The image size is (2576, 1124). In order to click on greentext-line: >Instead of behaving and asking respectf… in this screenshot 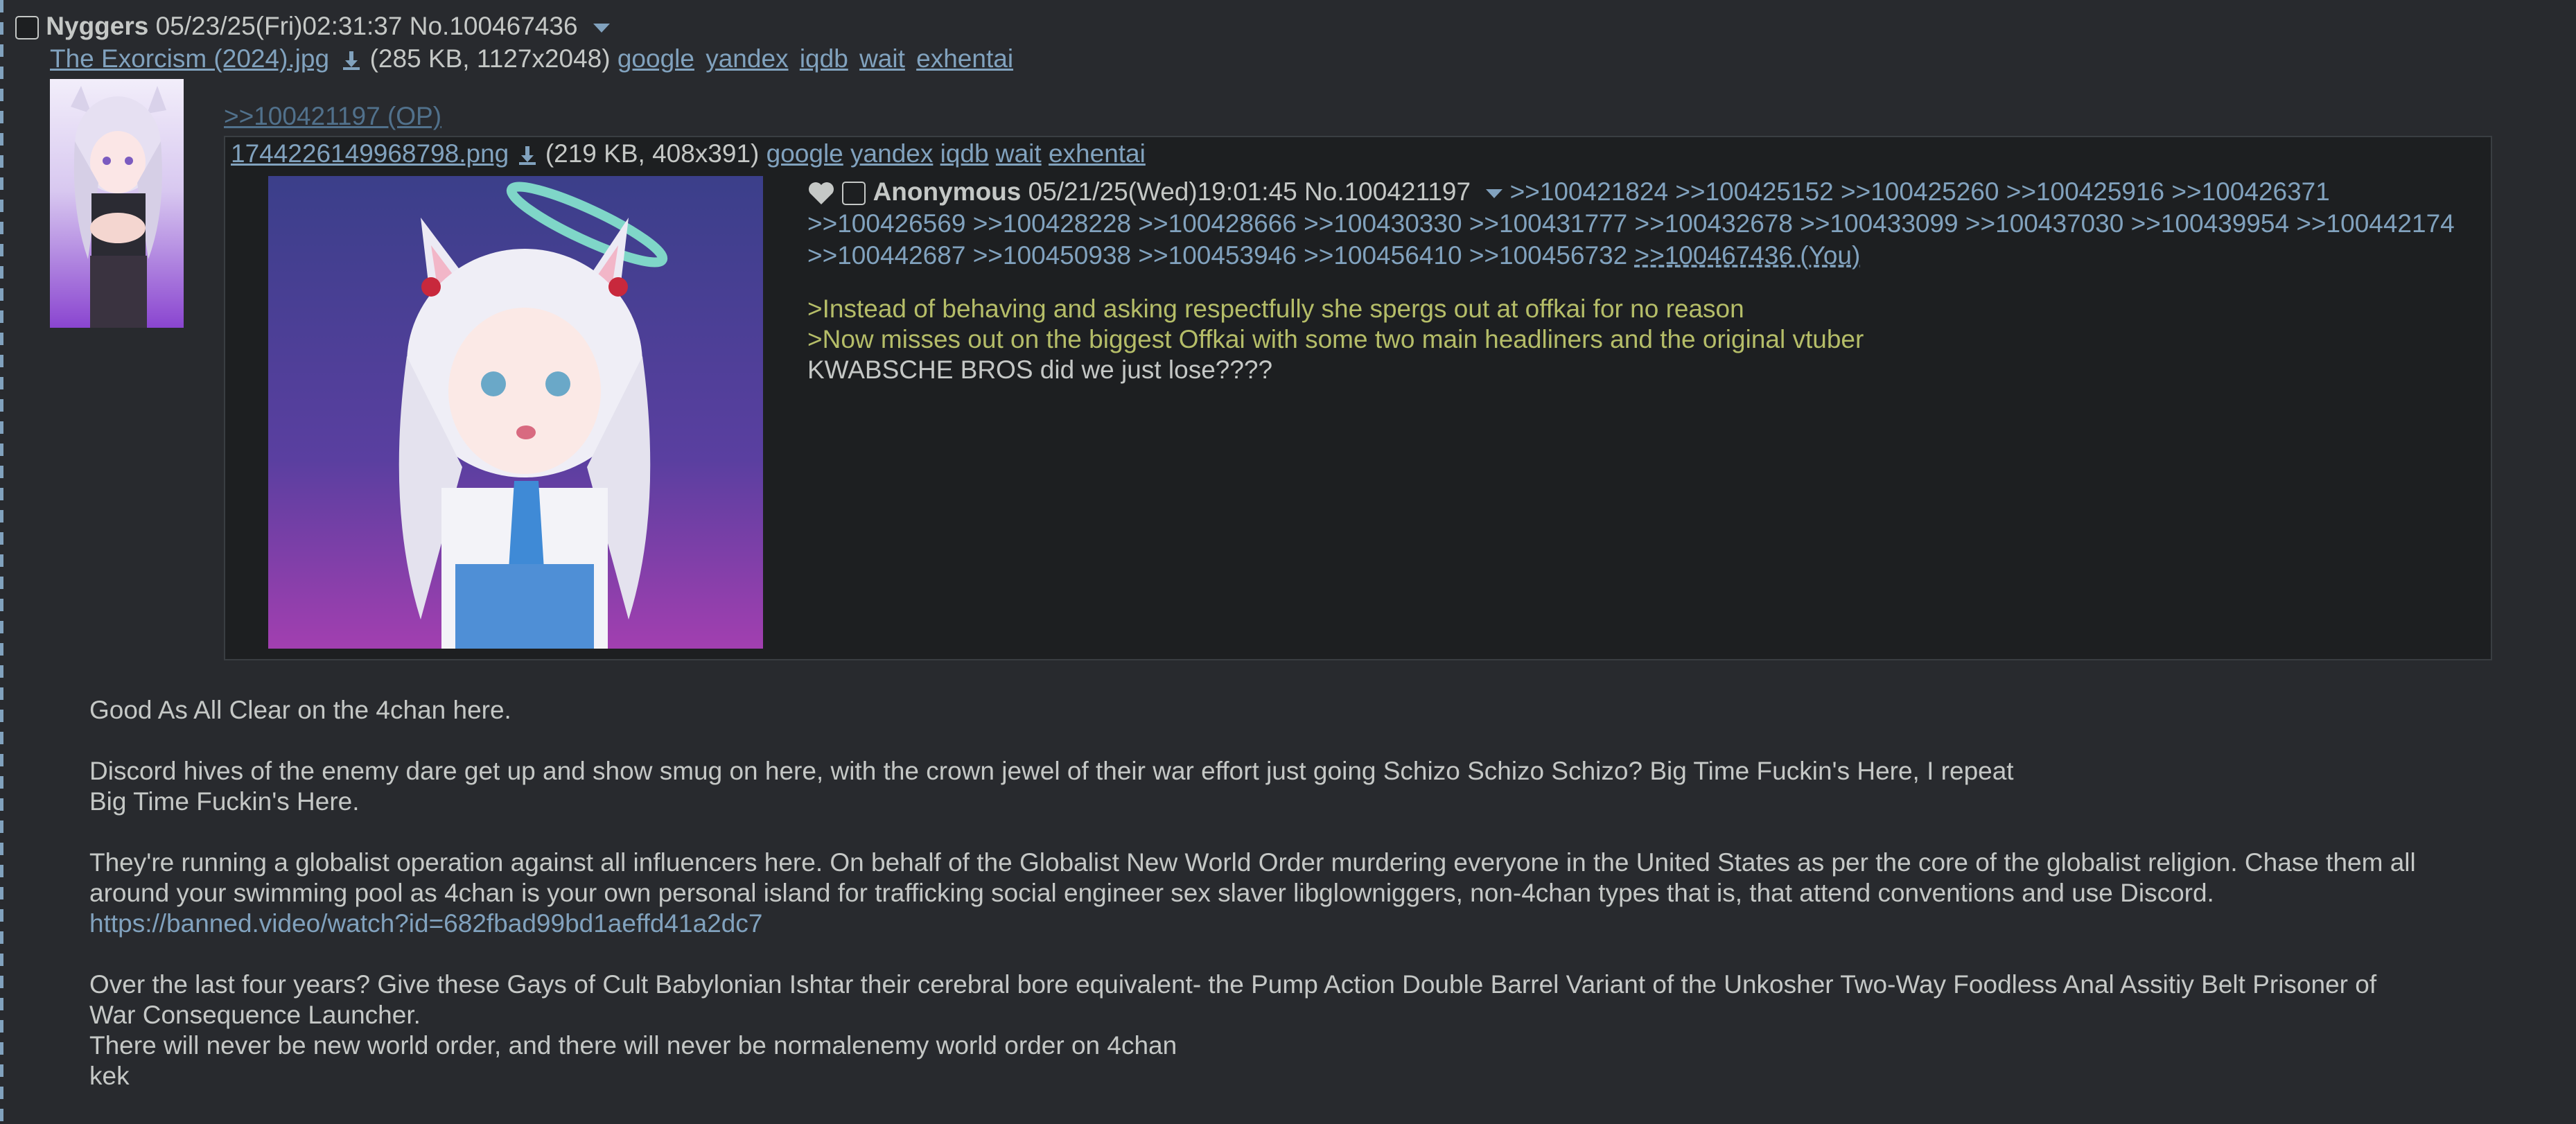, I will do `click(1275, 309)`.